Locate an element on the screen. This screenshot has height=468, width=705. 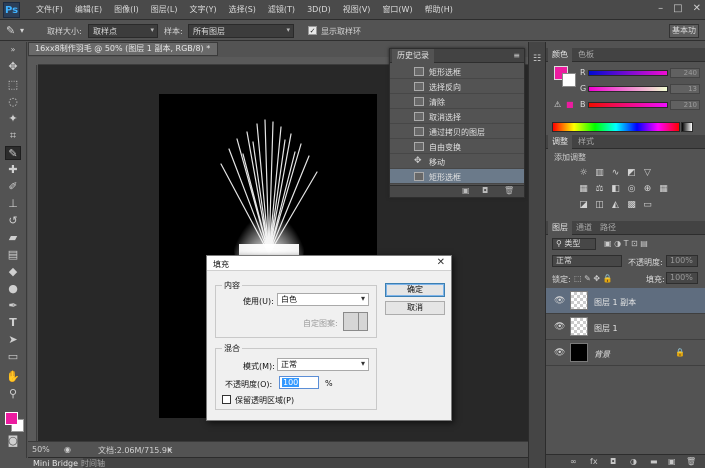
tab-paths: 路径 is located at coordinates (608, 228).